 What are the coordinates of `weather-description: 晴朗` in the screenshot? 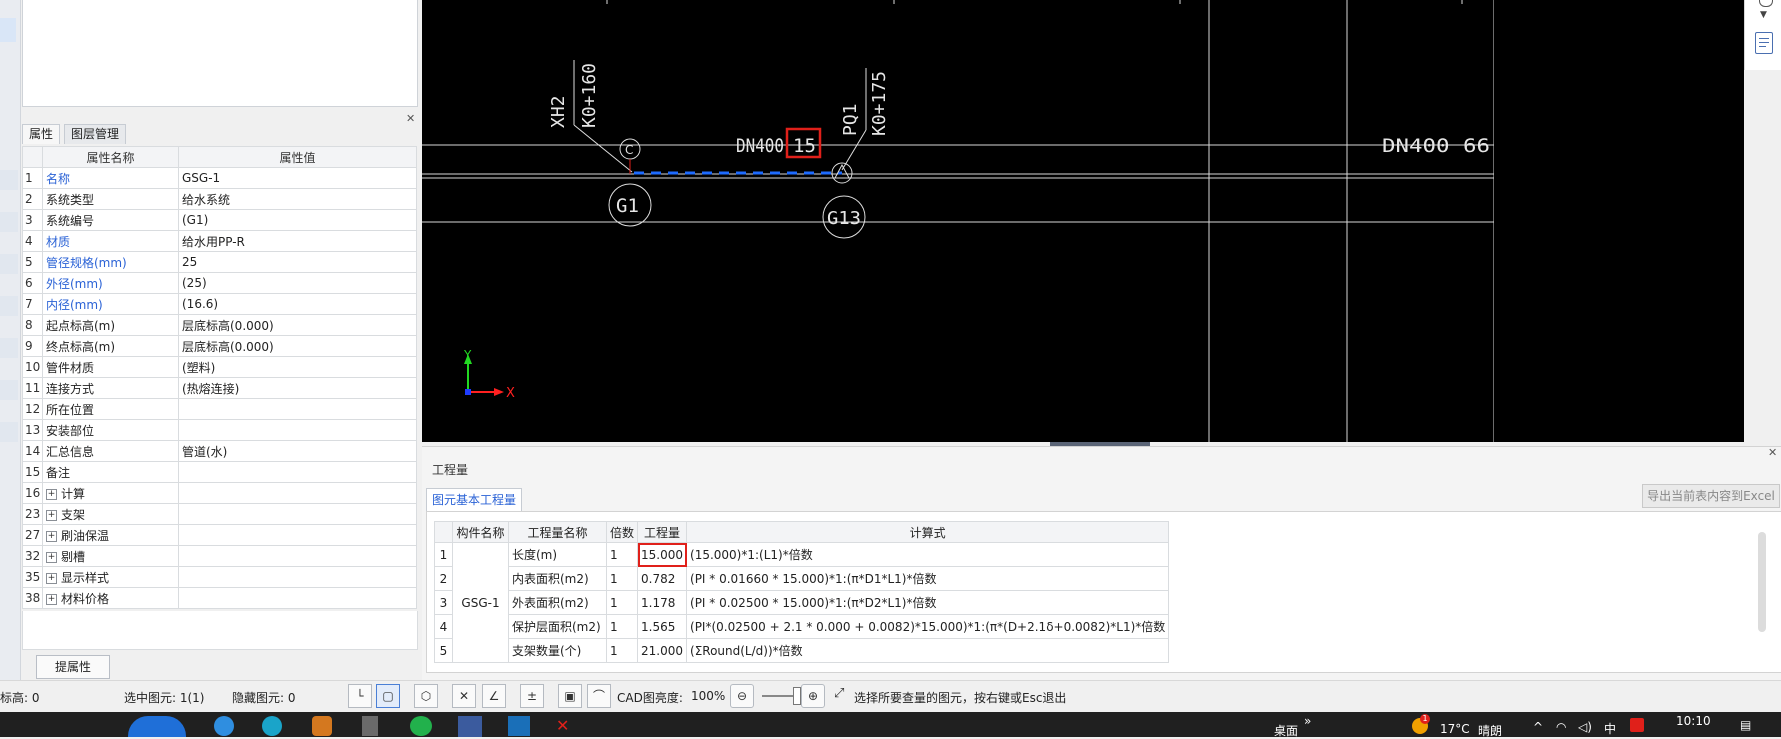 It's located at (1490, 730).